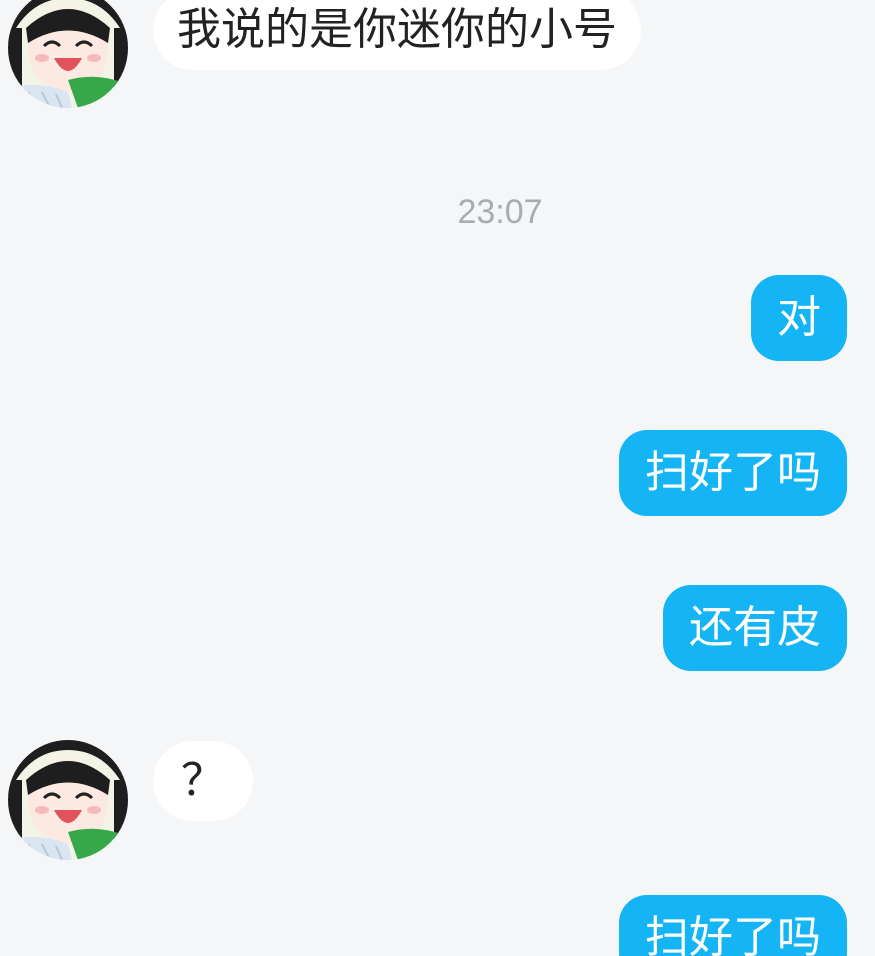 This screenshot has height=956, width=875. Describe the element at coordinates (437, 212) in the screenshot. I see `message-timestamp: 23:07` at that location.